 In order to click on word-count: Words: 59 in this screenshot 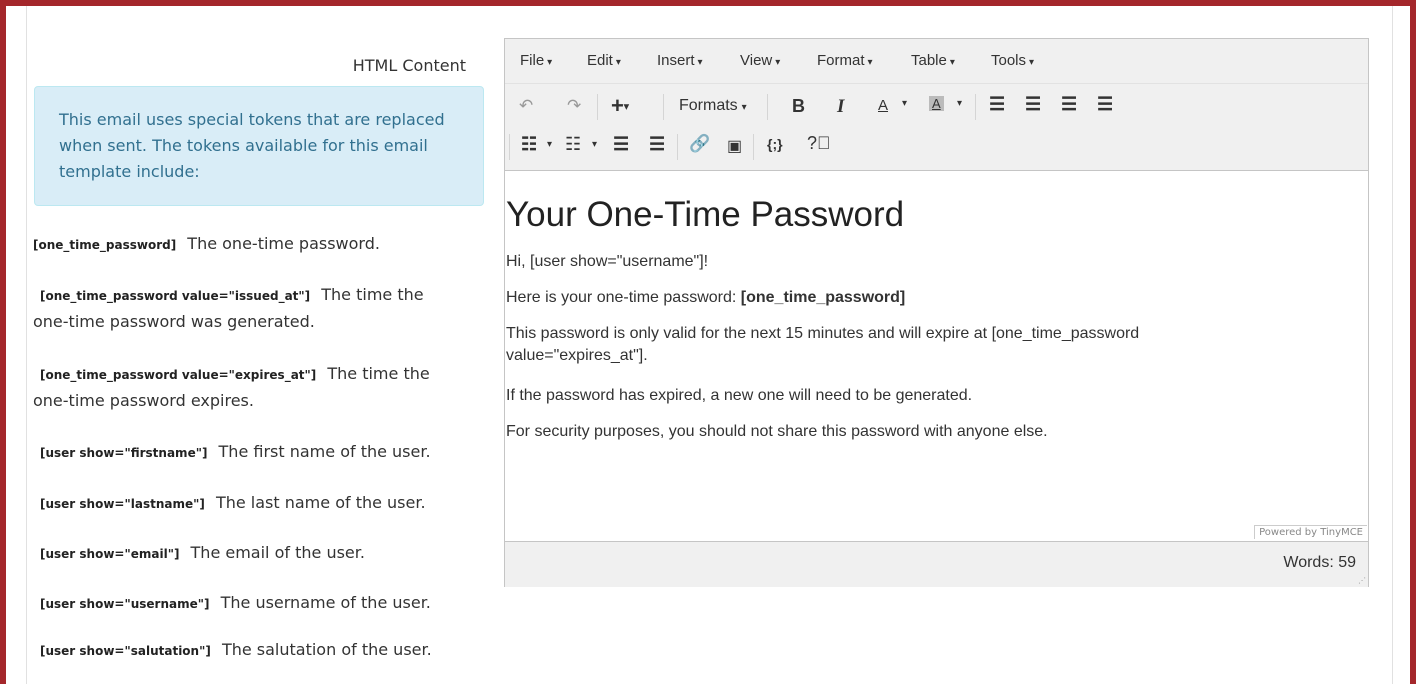, I will do `click(1319, 562)`.